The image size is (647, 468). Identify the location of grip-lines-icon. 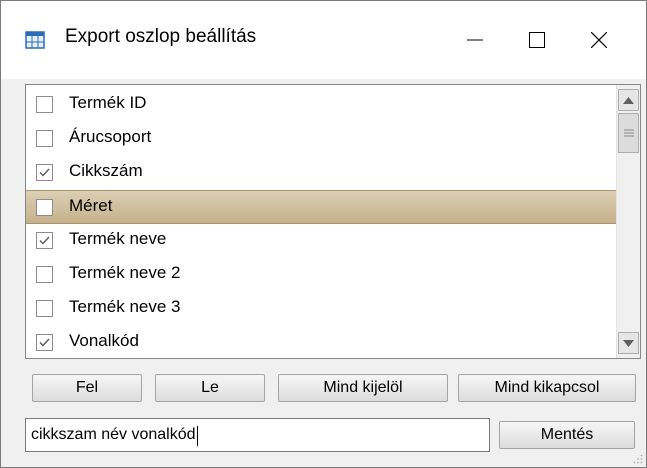
(628, 133).